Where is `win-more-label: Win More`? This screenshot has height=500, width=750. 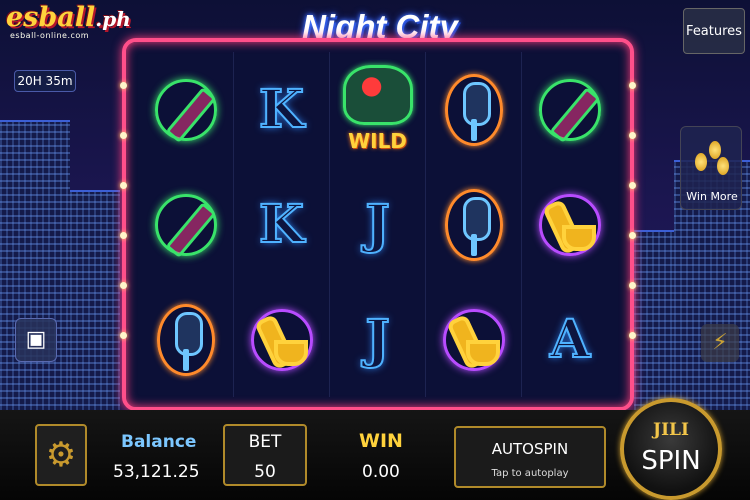
win-more-label: Win More is located at coordinates (712, 196).